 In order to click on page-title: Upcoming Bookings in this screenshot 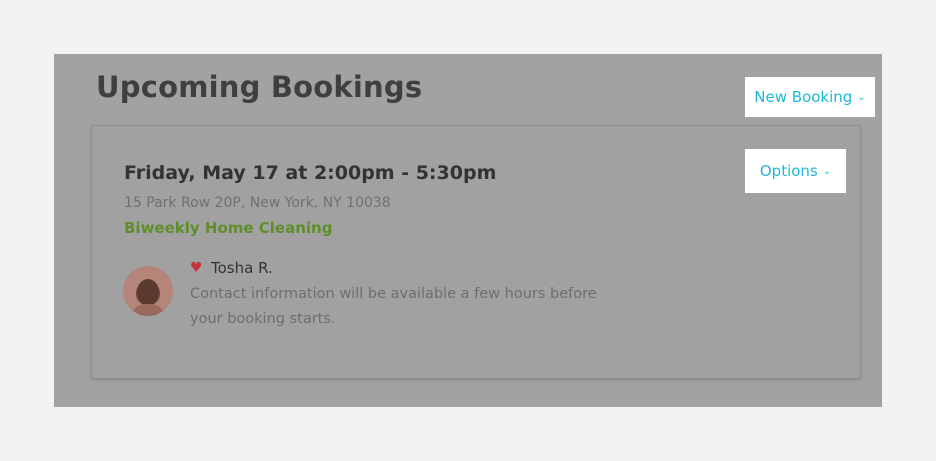, I will do `click(259, 87)`.